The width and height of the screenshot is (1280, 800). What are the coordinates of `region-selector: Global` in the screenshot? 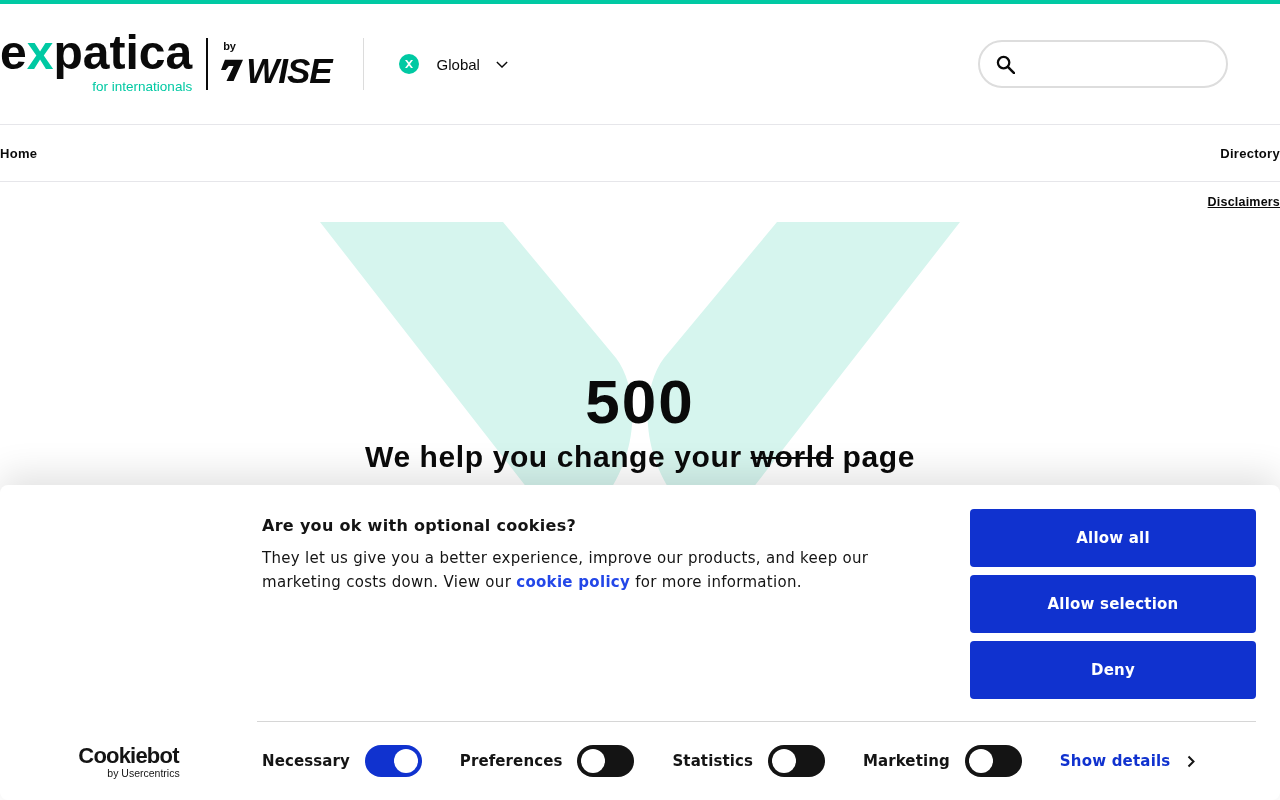 It's located at (453, 64).